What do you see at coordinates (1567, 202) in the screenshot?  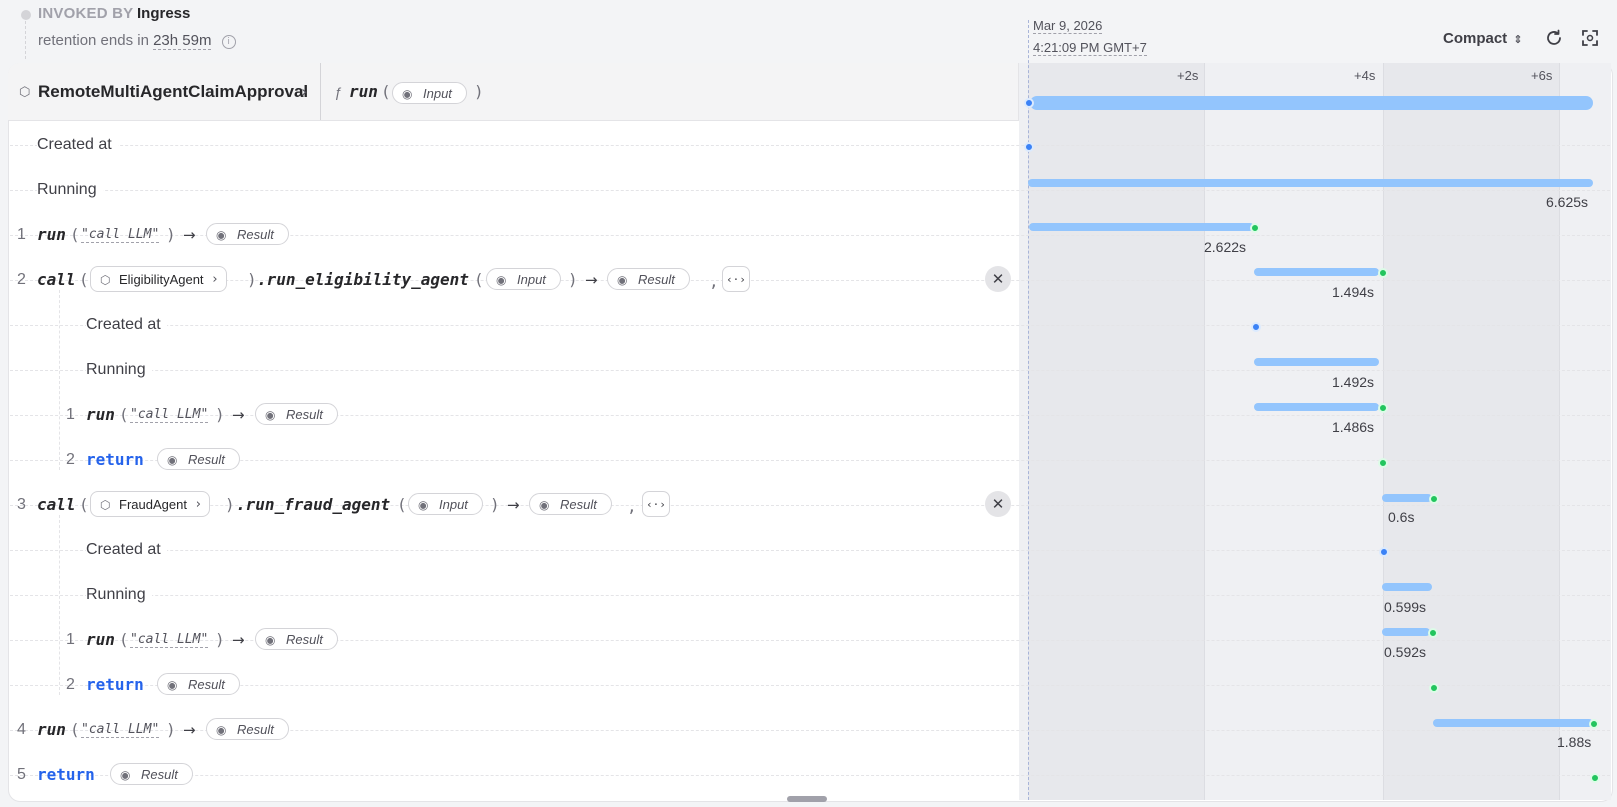 I see `running-duration: 6.625s` at bounding box center [1567, 202].